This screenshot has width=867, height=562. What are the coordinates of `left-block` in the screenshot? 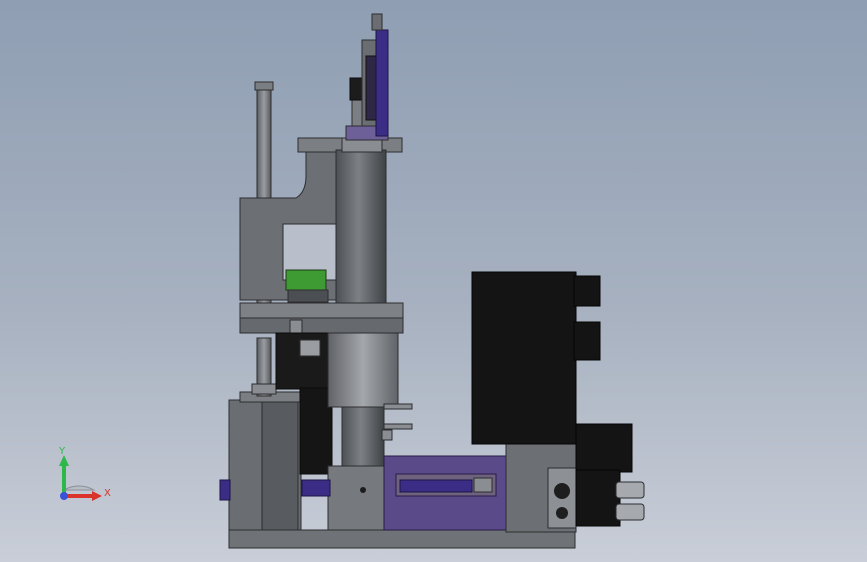 It's located at (265, 461).